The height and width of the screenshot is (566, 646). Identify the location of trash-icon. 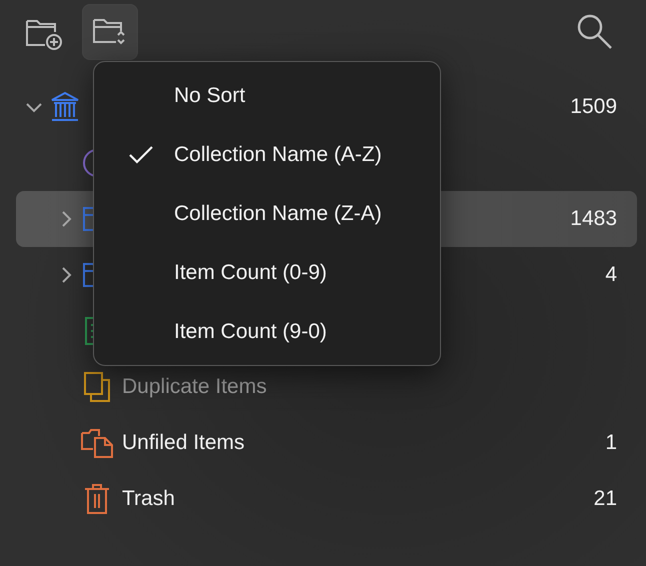
(97, 499).